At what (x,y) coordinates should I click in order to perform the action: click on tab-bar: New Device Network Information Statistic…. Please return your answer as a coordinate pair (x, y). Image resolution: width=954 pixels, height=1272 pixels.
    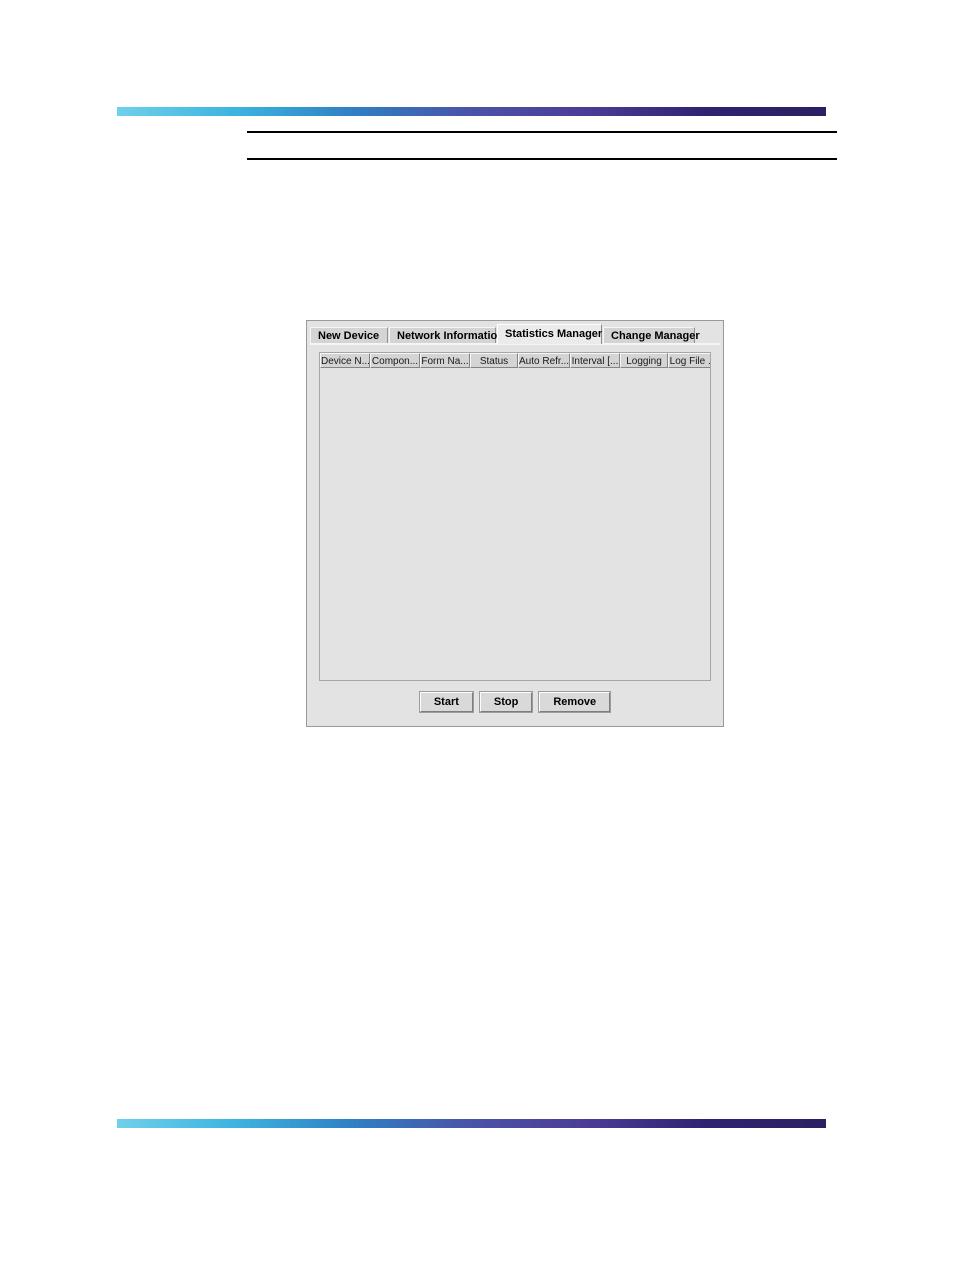
    Looking at the image, I should click on (515, 334).